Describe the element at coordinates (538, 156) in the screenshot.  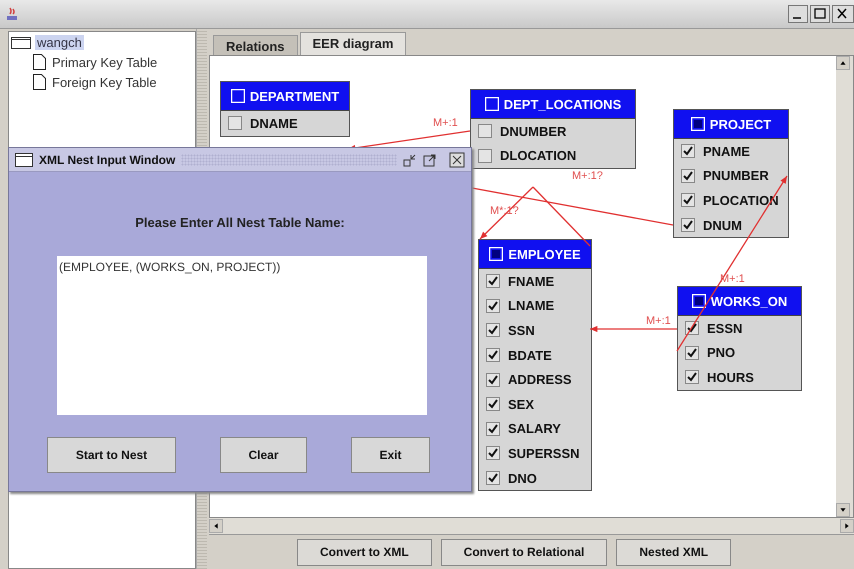
I see `field-name: DLOCATION` at that location.